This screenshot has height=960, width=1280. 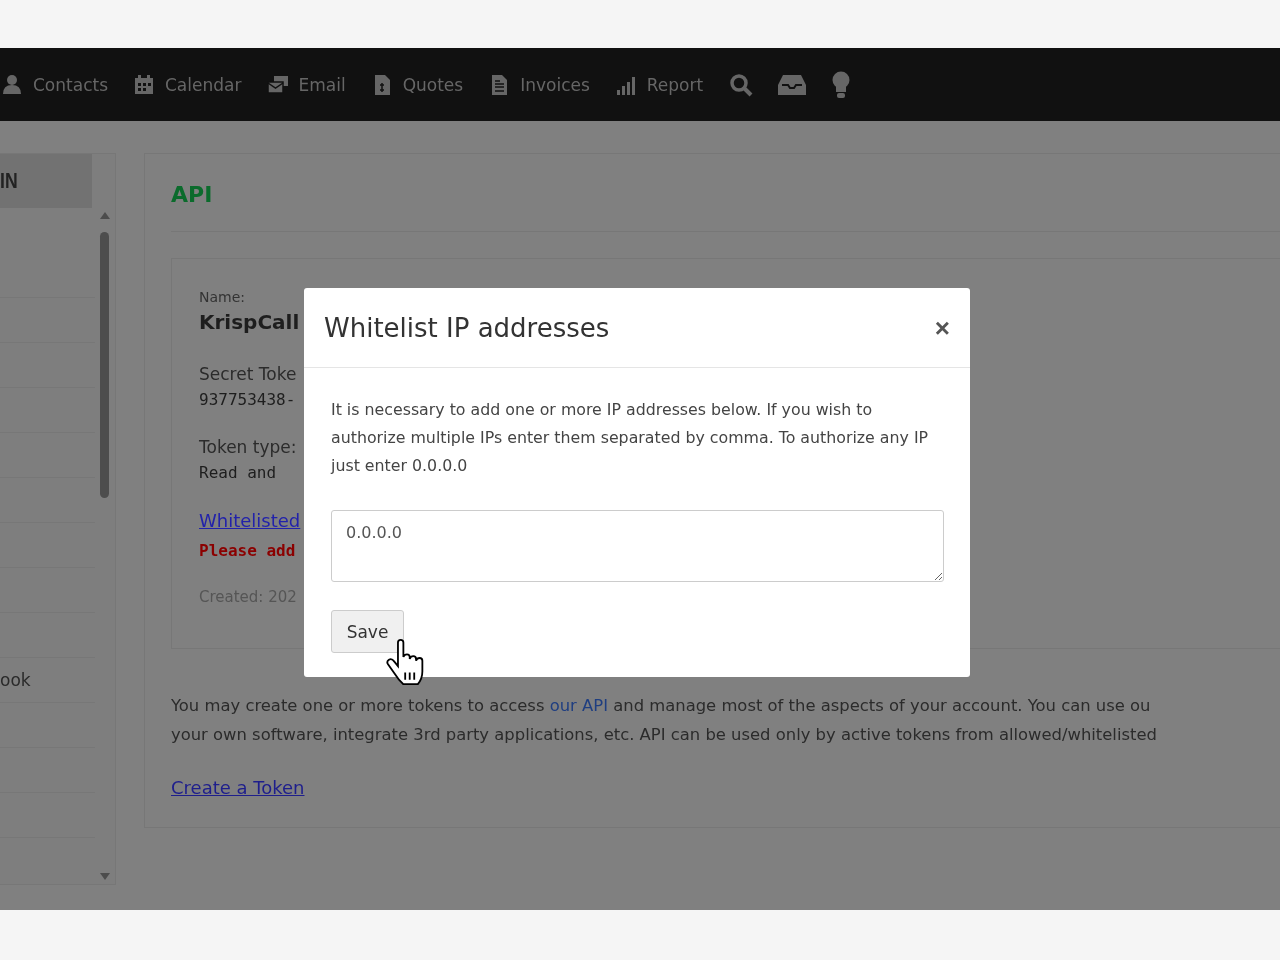 What do you see at coordinates (192, 194) in the screenshot?
I see `page-title: API` at bounding box center [192, 194].